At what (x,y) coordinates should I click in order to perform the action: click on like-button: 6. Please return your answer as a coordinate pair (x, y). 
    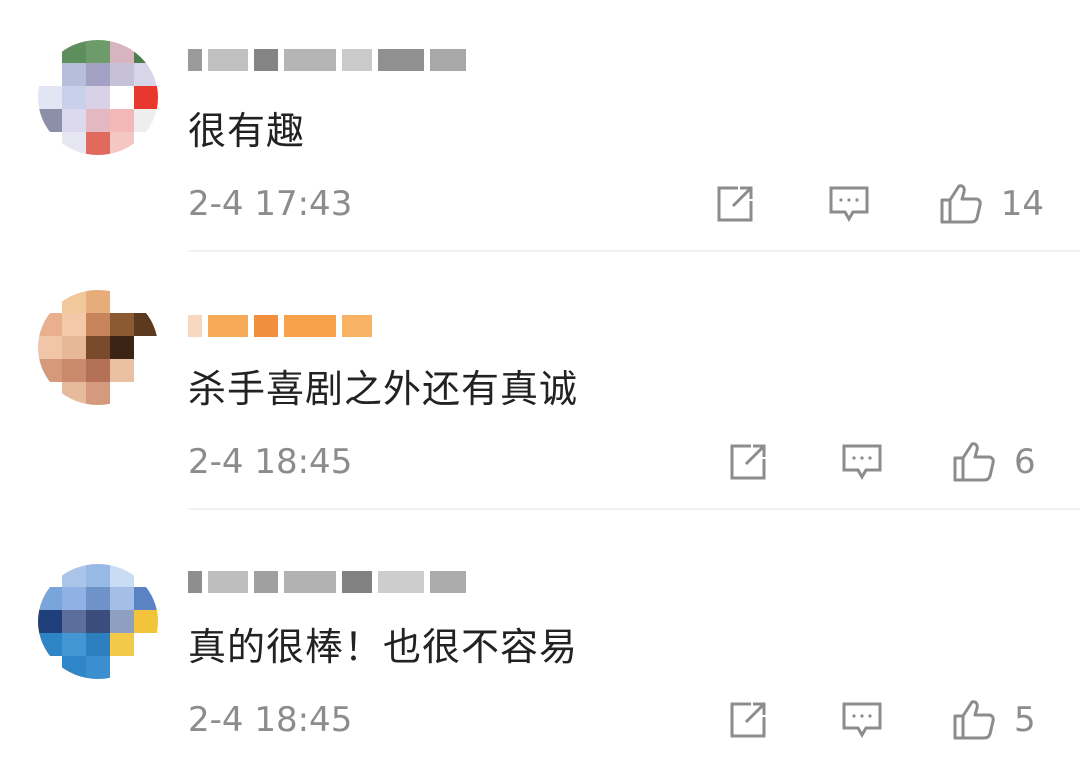
    Looking at the image, I should click on (996, 462).